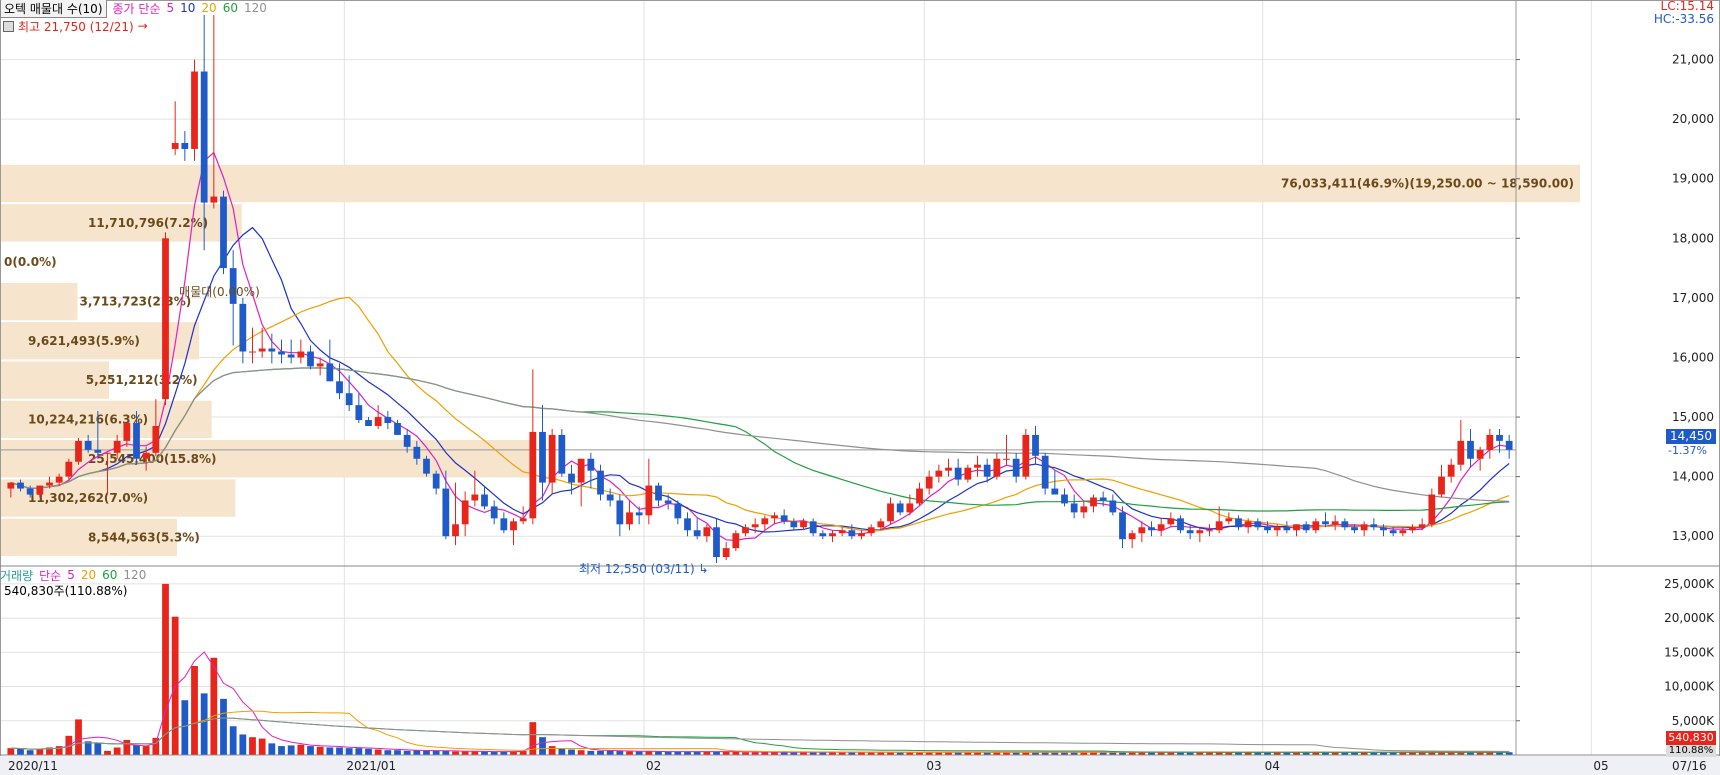  What do you see at coordinates (1691, 436) in the screenshot?
I see `current-price-badge: 14,450` at bounding box center [1691, 436].